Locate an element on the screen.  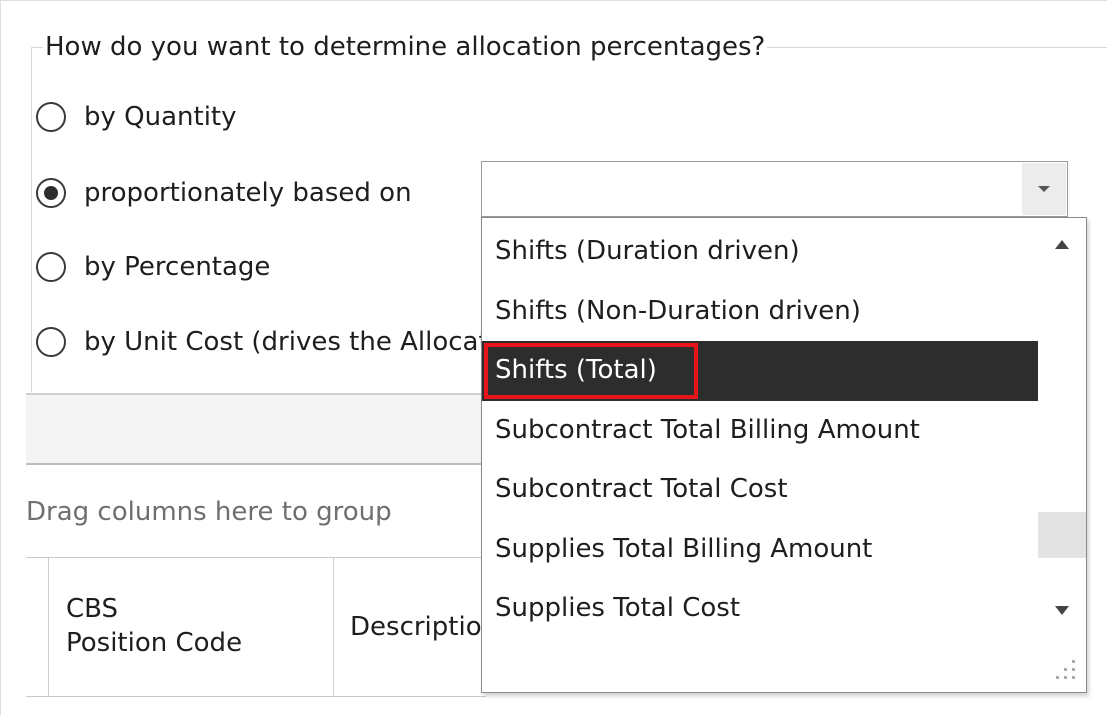
red-highlight-box is located at coordinates (591, 371).